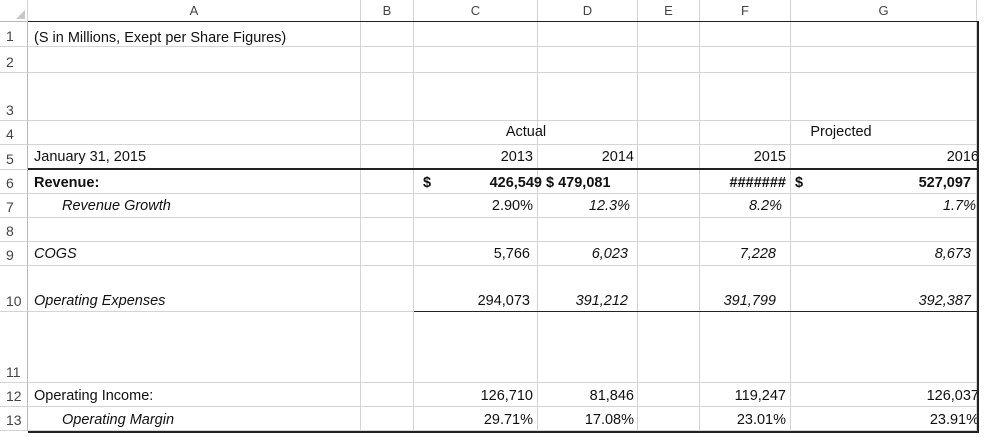  Describe the element at coordinates (745, 11) in the screenshot. I see `column-header-f: F` at that location.